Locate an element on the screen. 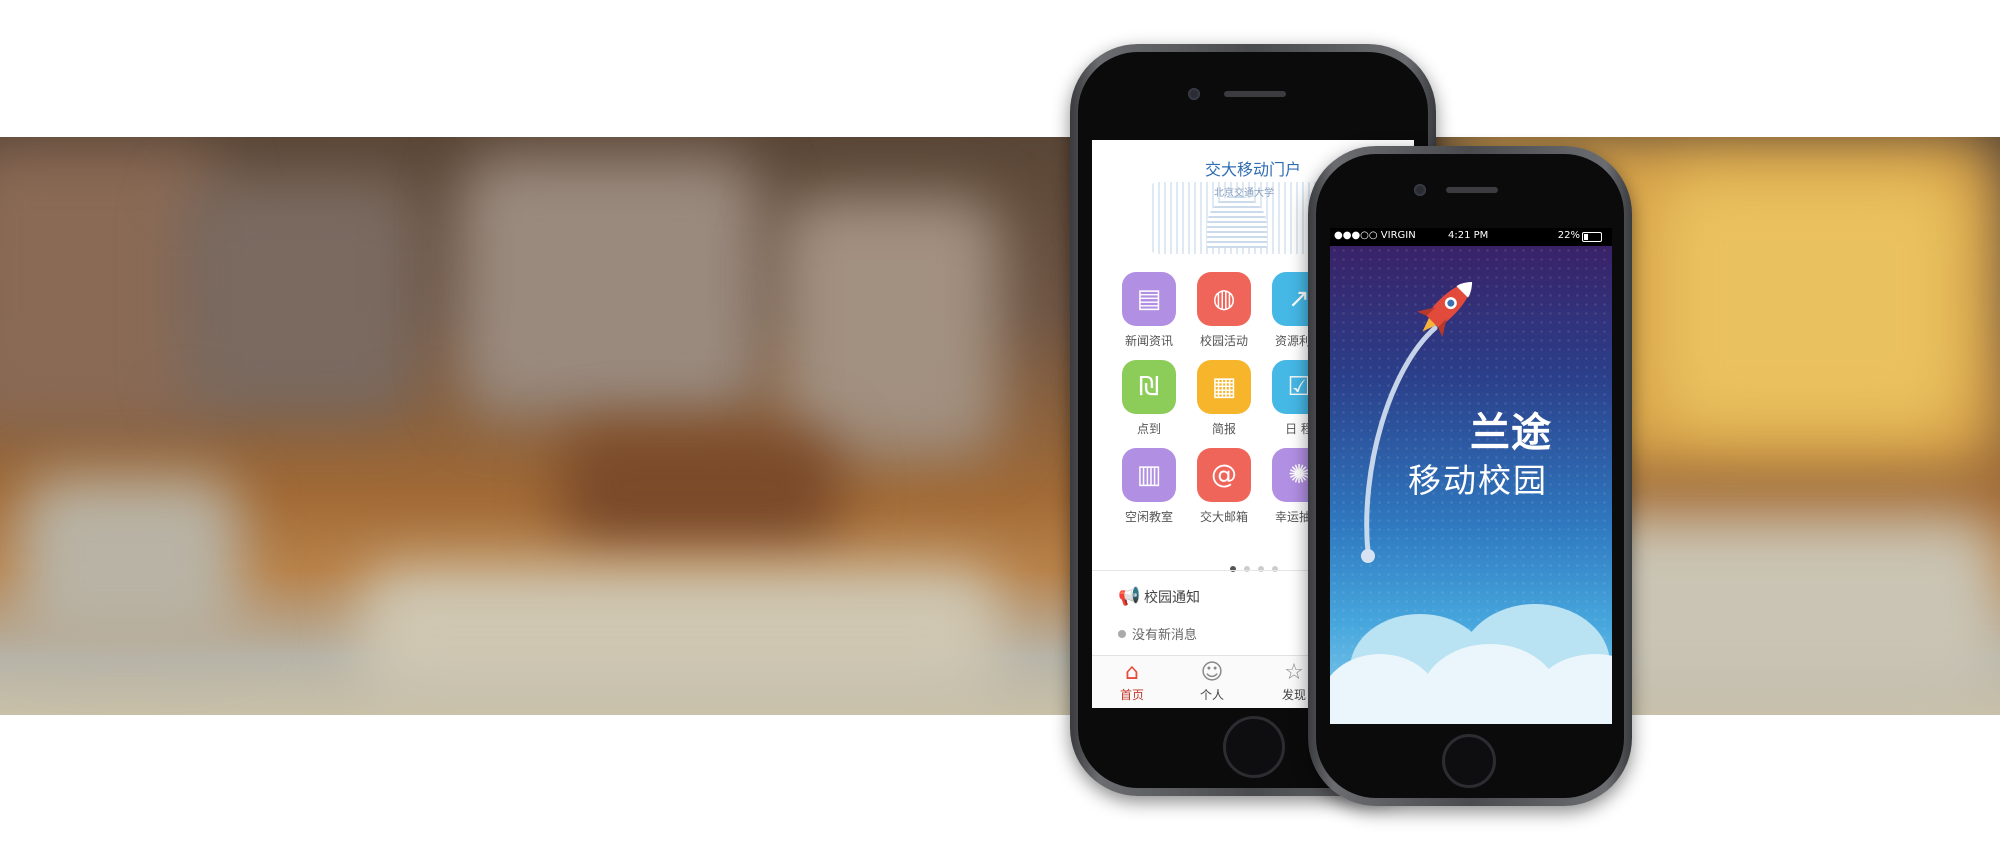 The height and width of the screenshot is (853, 2000). mail-icon: @ is located at coordinates (1224, 475).